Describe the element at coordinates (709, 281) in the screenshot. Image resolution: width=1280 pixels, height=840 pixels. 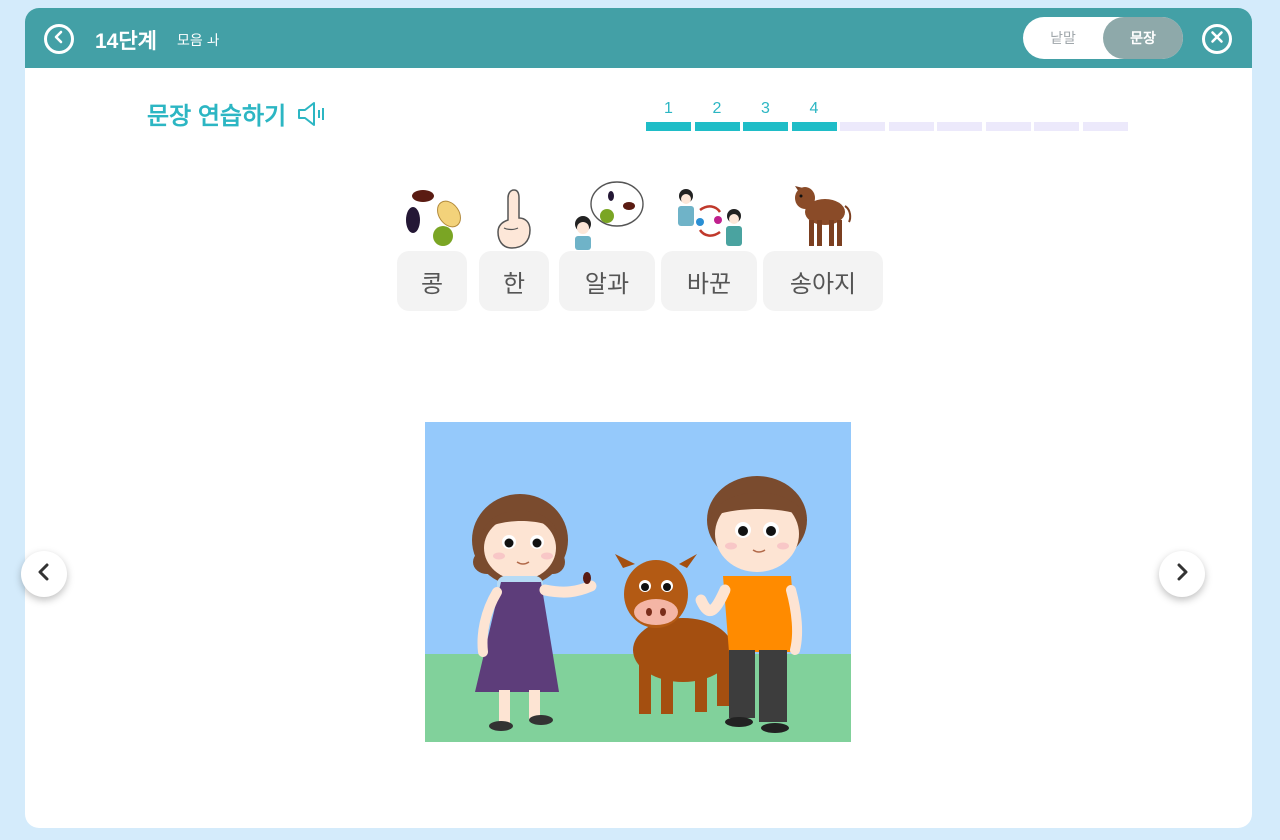
I see `symbol-word: 바꾼` at that location.